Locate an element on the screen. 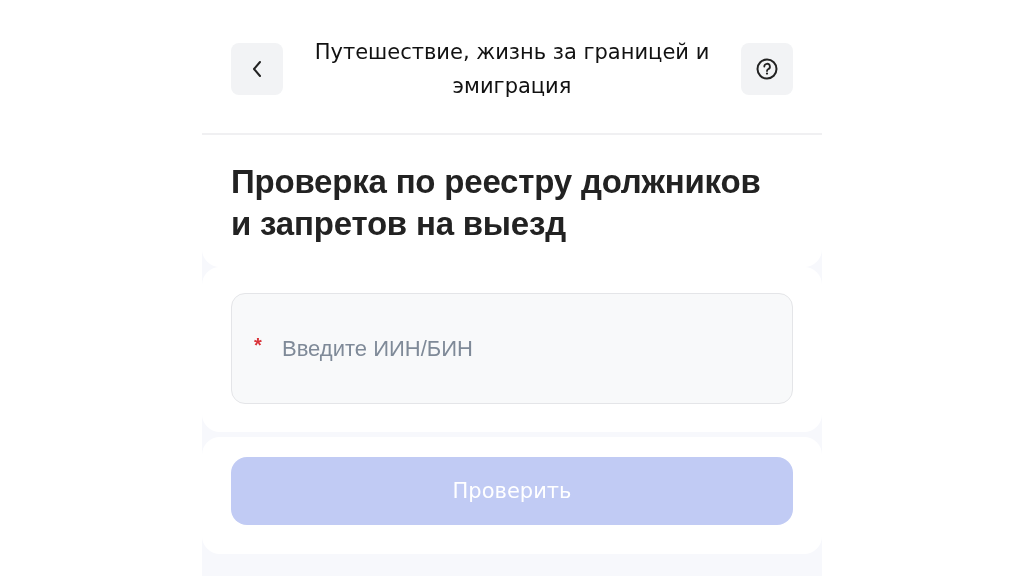 The width and height of the screenshot is (1024, 576). question-circle-icon is located at coordinates (767, 69).